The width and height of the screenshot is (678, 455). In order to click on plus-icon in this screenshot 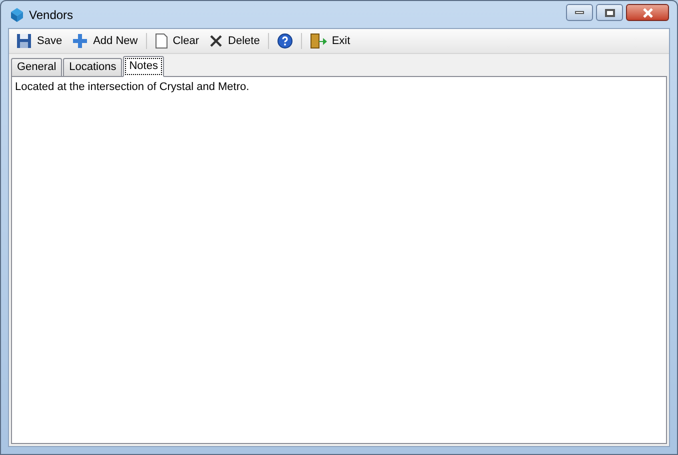, I will do `click(80, 41)`.